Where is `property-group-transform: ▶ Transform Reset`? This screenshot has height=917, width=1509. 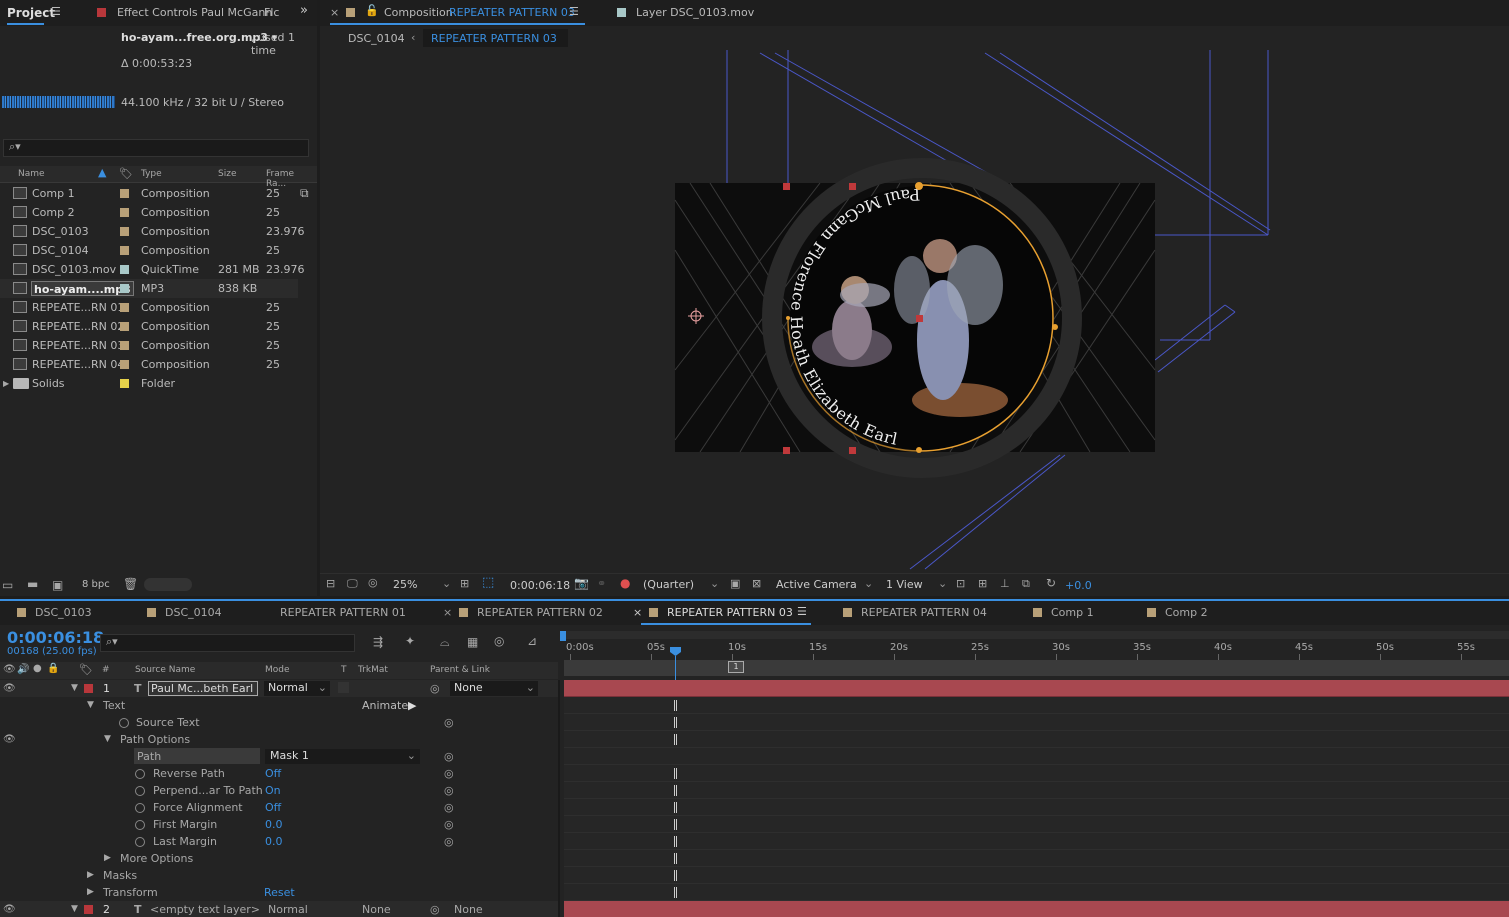 property-group-transform: ▶ Transform Reset is located at coordinates (279, 892).